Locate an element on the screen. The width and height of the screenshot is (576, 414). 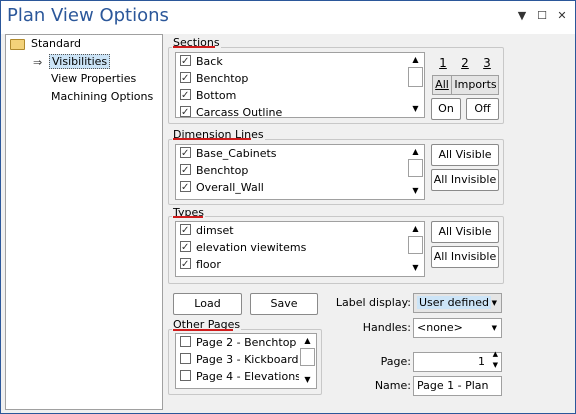
off-button: Off is located at coordinates (482, 109).